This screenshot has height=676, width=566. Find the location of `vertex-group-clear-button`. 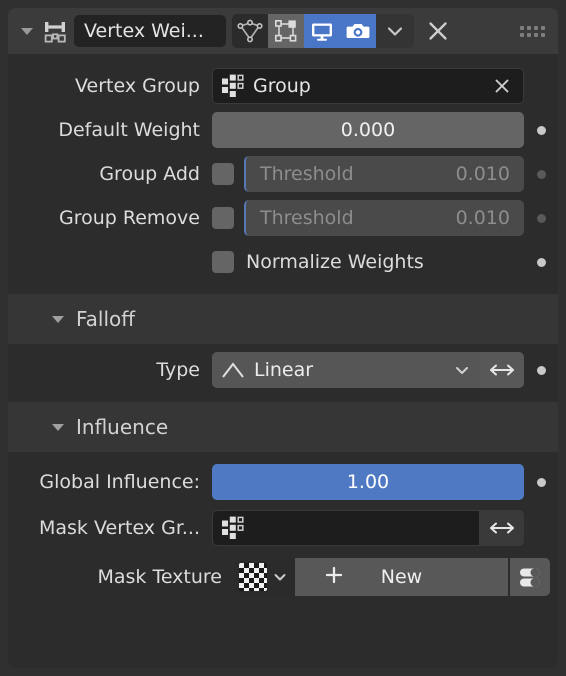

vertex-group-clear-button is located at coordinates (502, 86).